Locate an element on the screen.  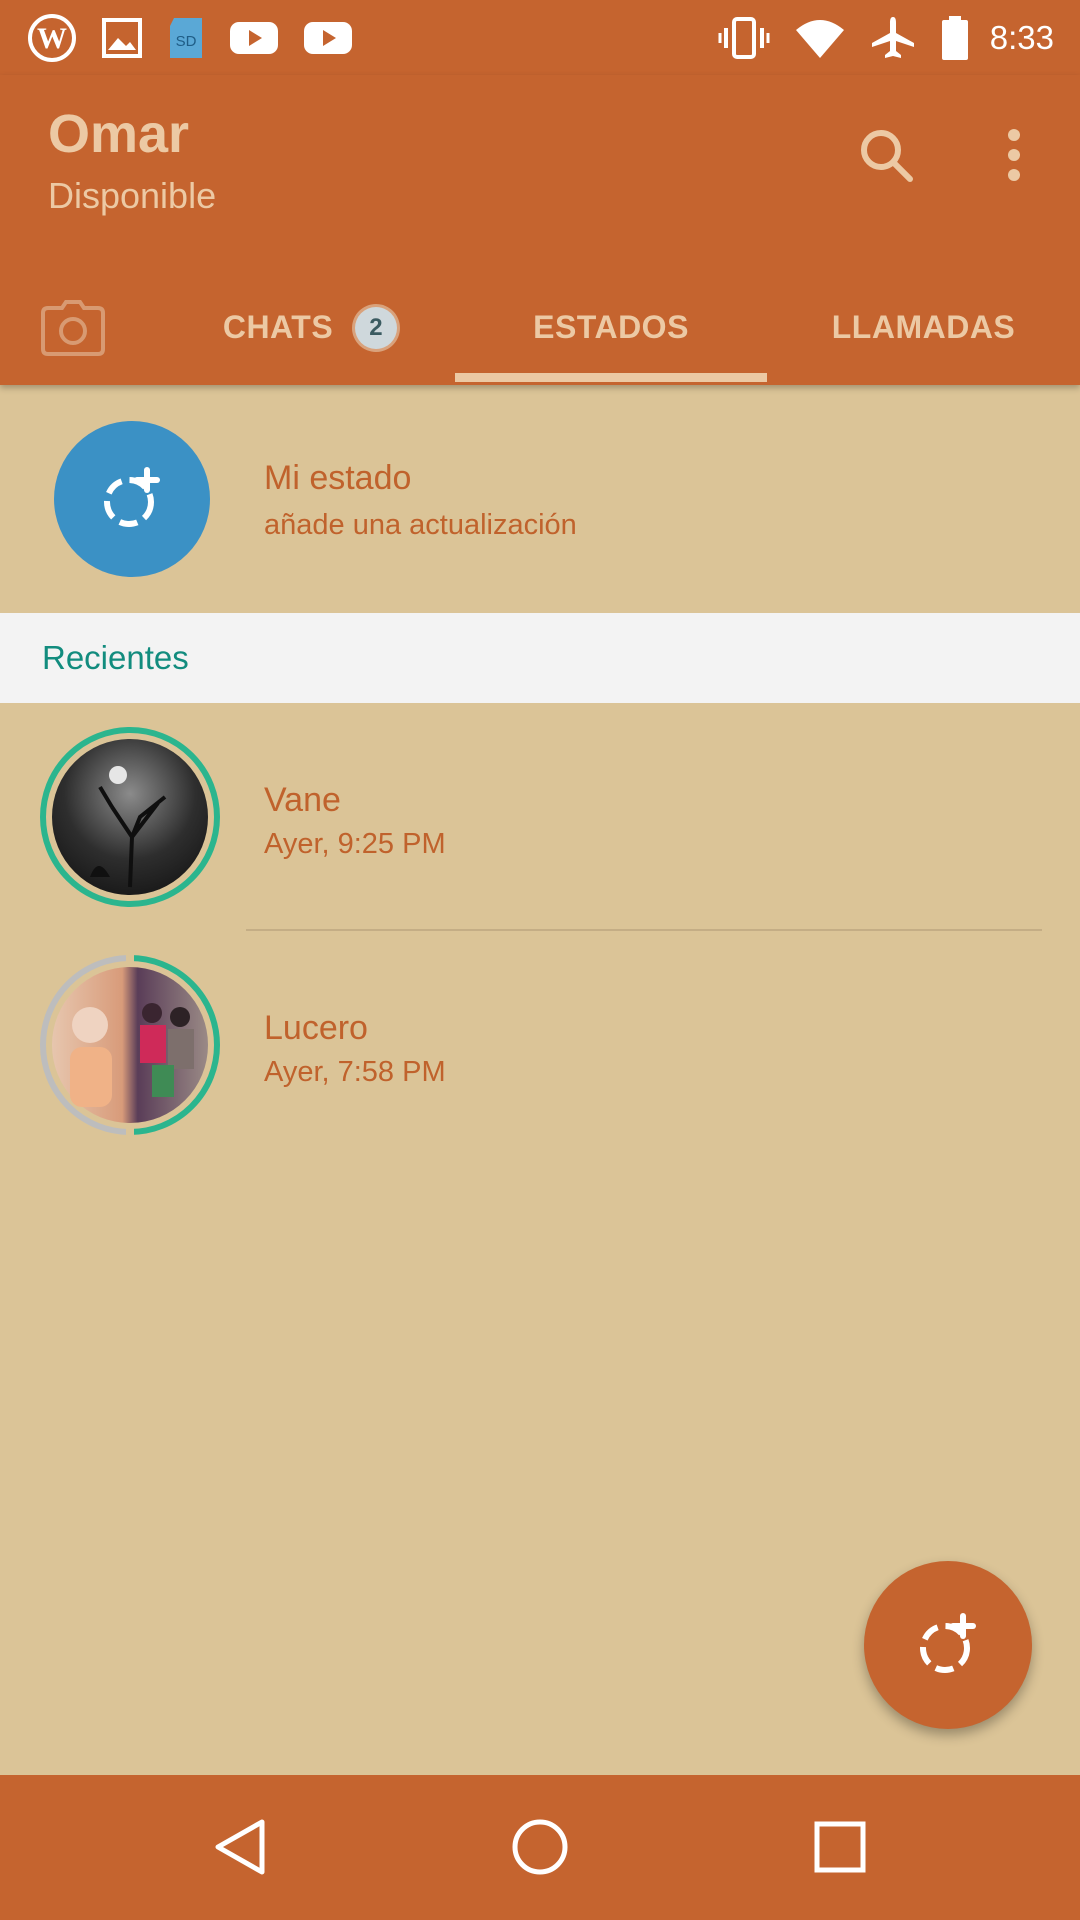
vibrate-icon is located at coordinates (744, 38).